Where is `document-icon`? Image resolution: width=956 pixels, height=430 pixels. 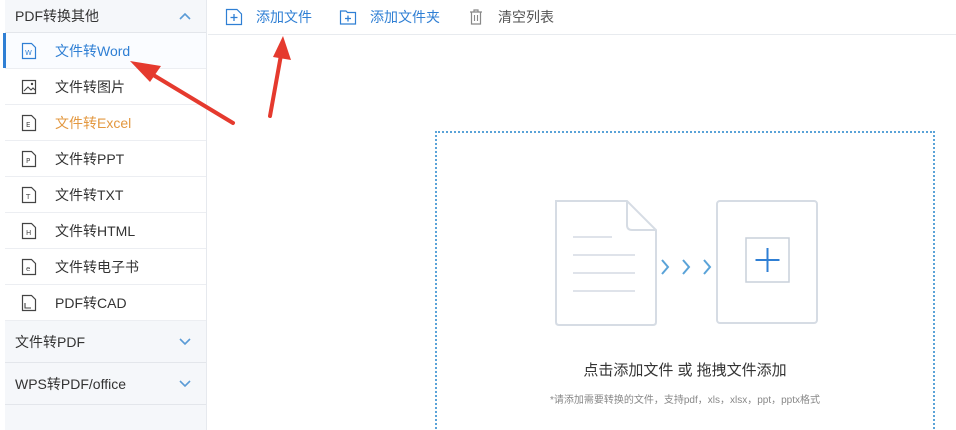
document-icon is located at coordinates (606, 263).